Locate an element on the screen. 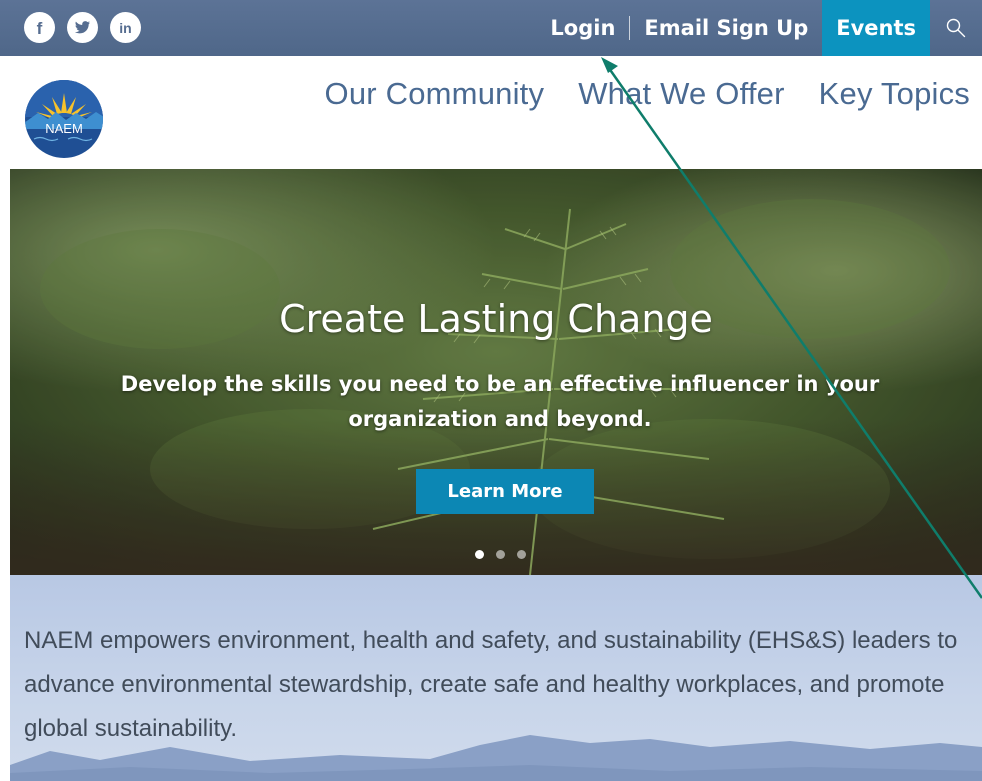  twitter-icon is located at coordinates (82, 27).